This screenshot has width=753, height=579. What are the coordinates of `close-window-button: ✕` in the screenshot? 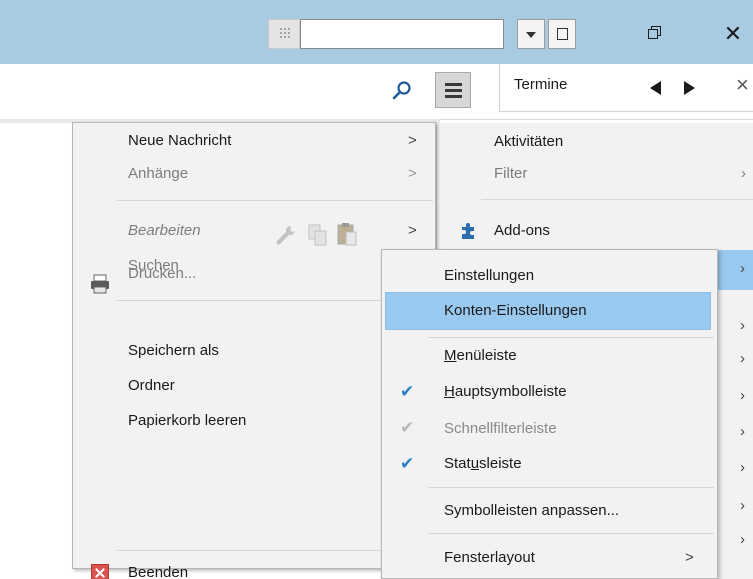 It's located at (733, 34).